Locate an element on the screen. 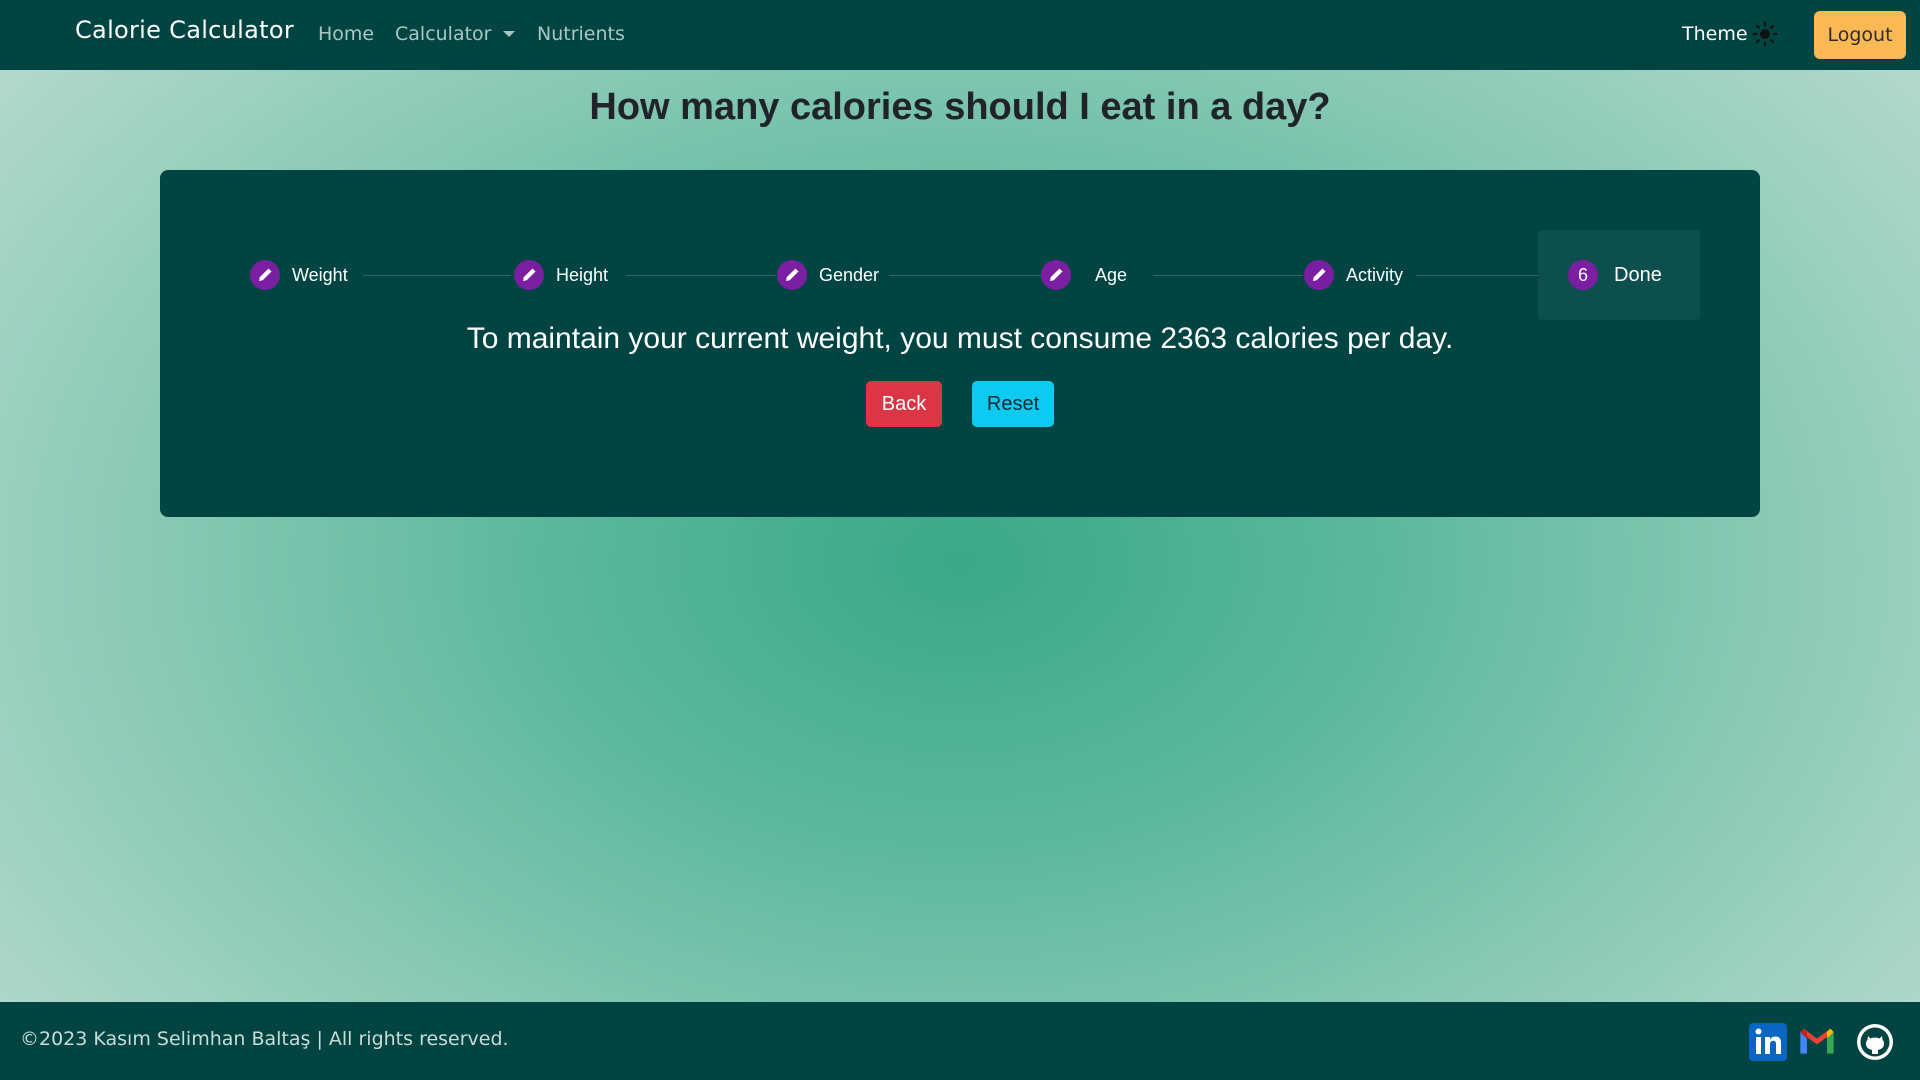 The image size is (1920, 1080). theme-label: Theme is located at coordinates (1715, 34).